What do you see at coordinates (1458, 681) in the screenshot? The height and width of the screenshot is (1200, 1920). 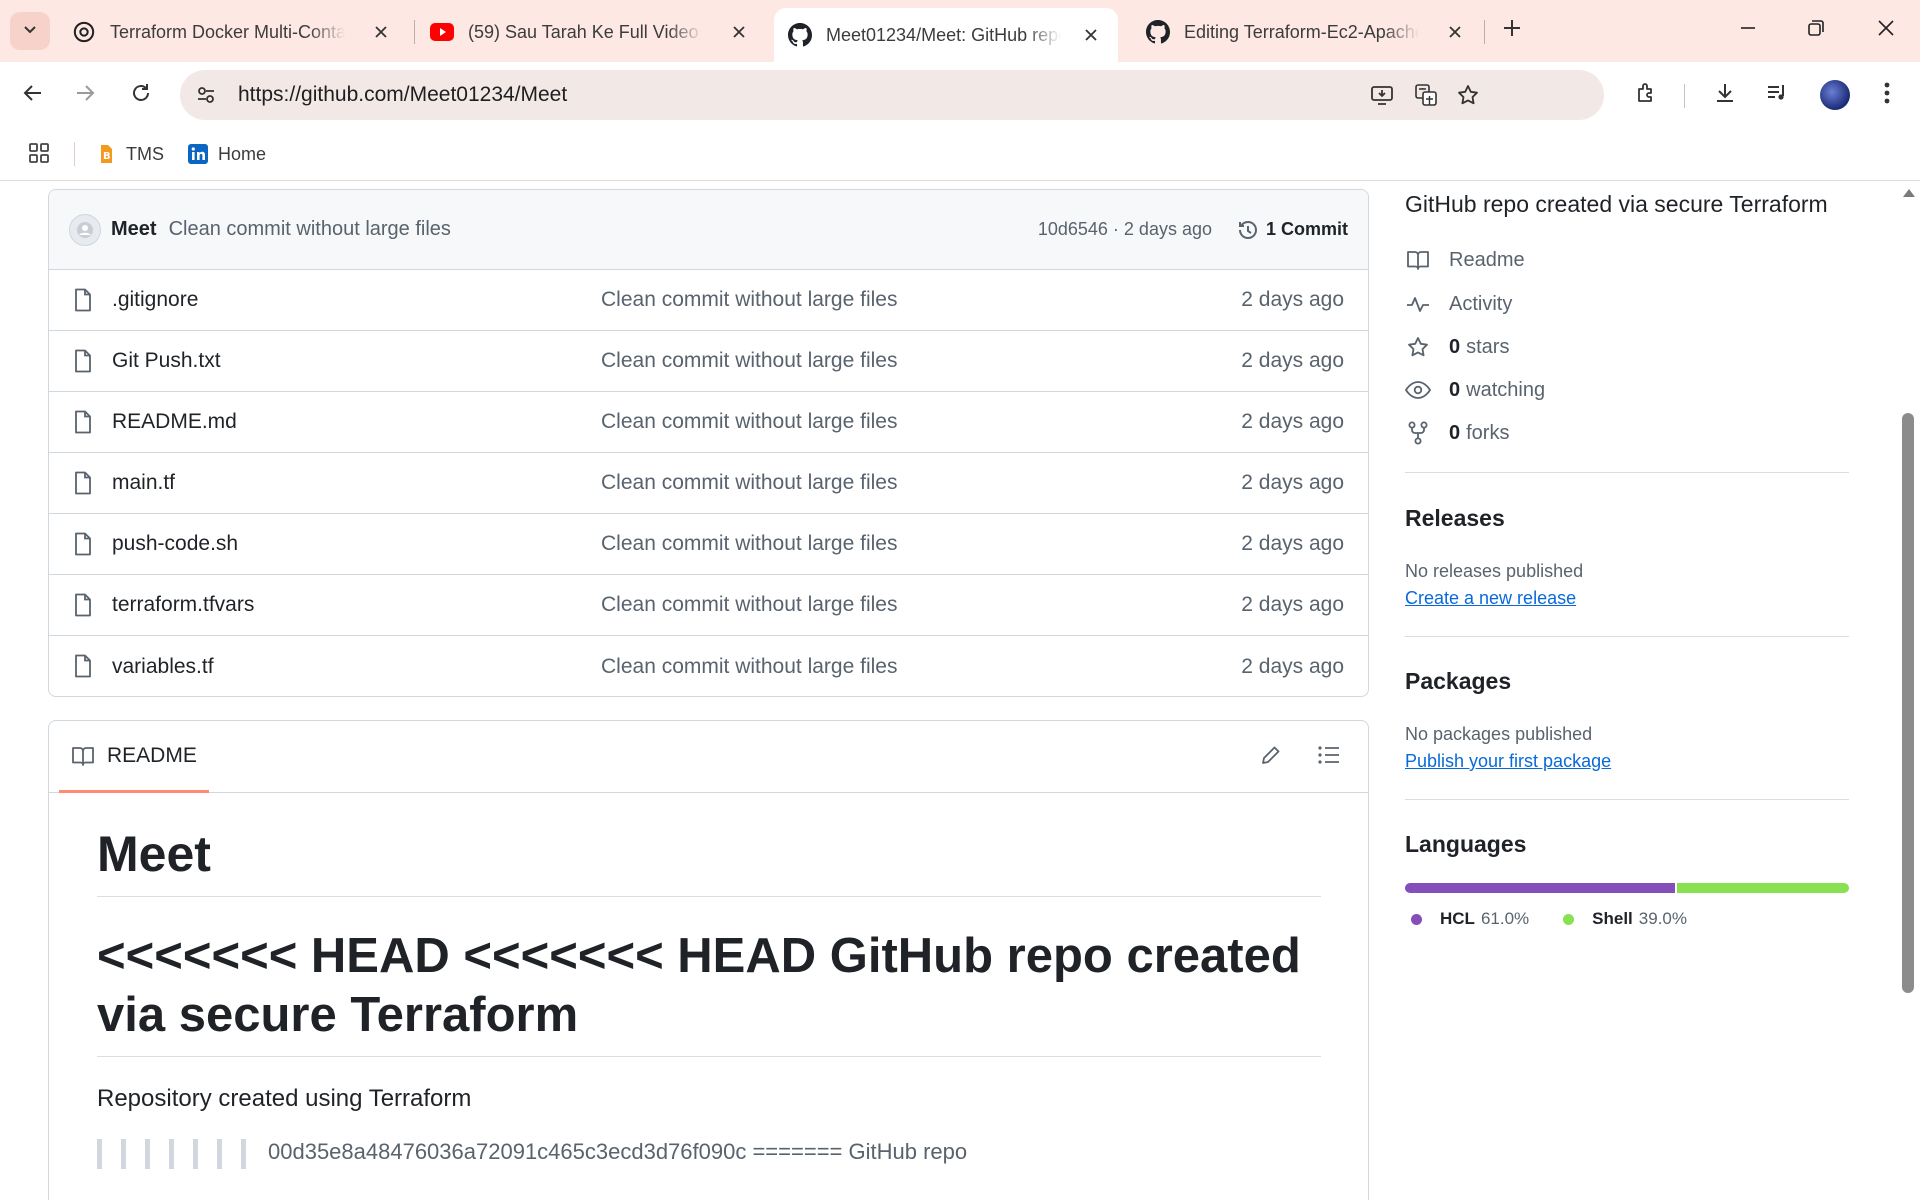 I see `packages-heading: Packages` at bounding box center [1458, 681].